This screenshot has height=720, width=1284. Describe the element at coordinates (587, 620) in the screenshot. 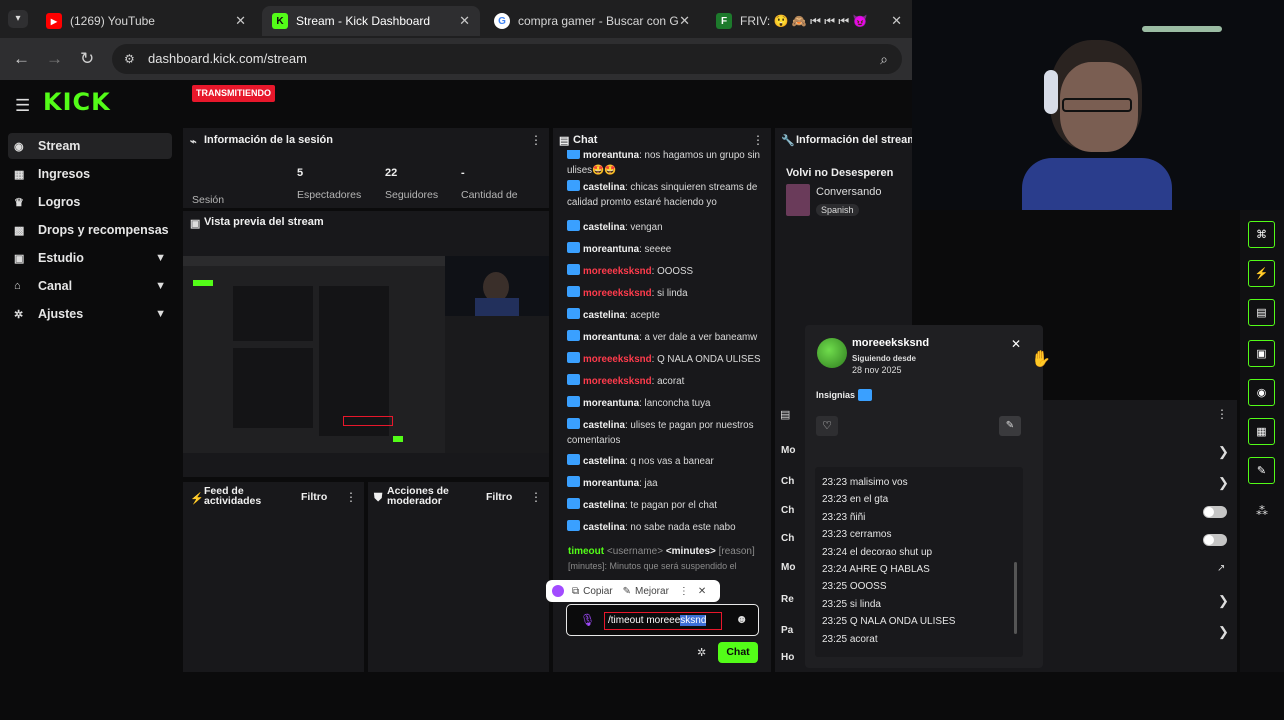

I see `mic-icon: 🎙` at that location.